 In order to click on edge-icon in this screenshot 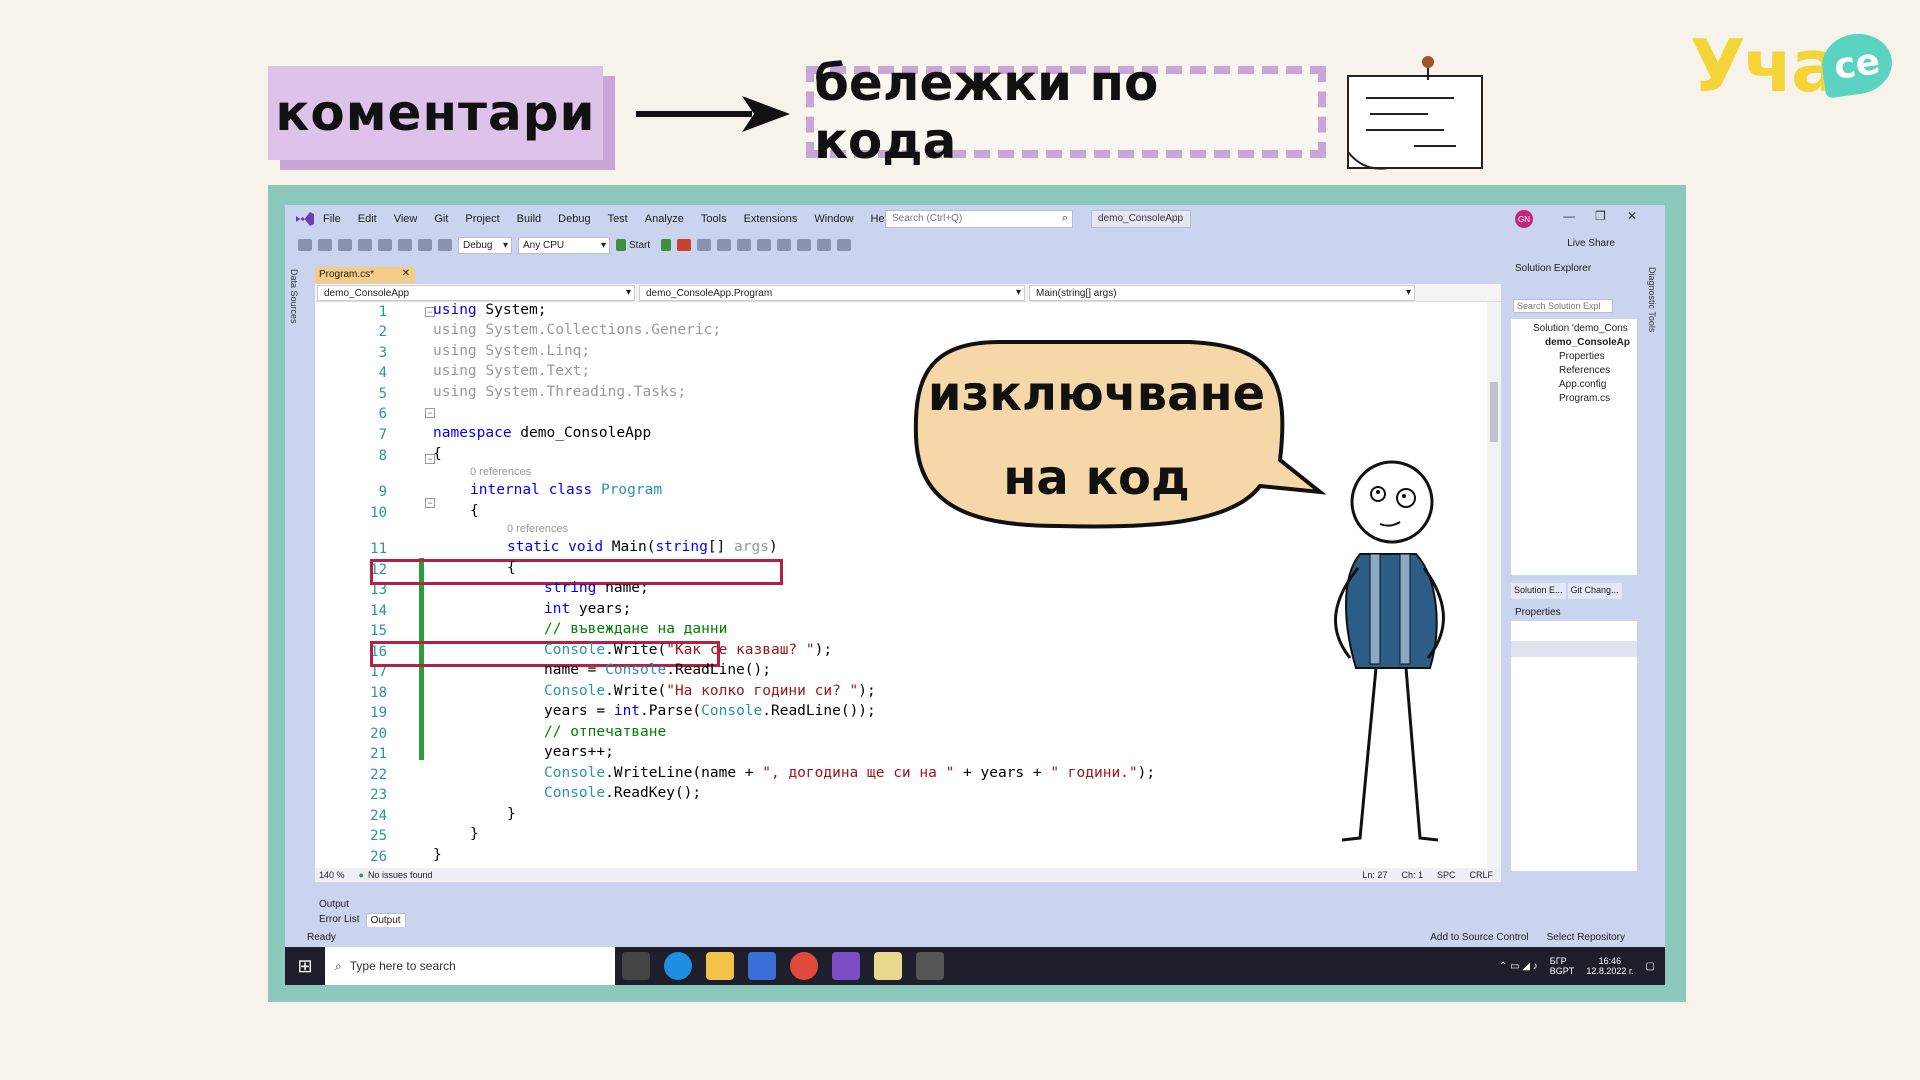, I will do `click(678, 966)`.